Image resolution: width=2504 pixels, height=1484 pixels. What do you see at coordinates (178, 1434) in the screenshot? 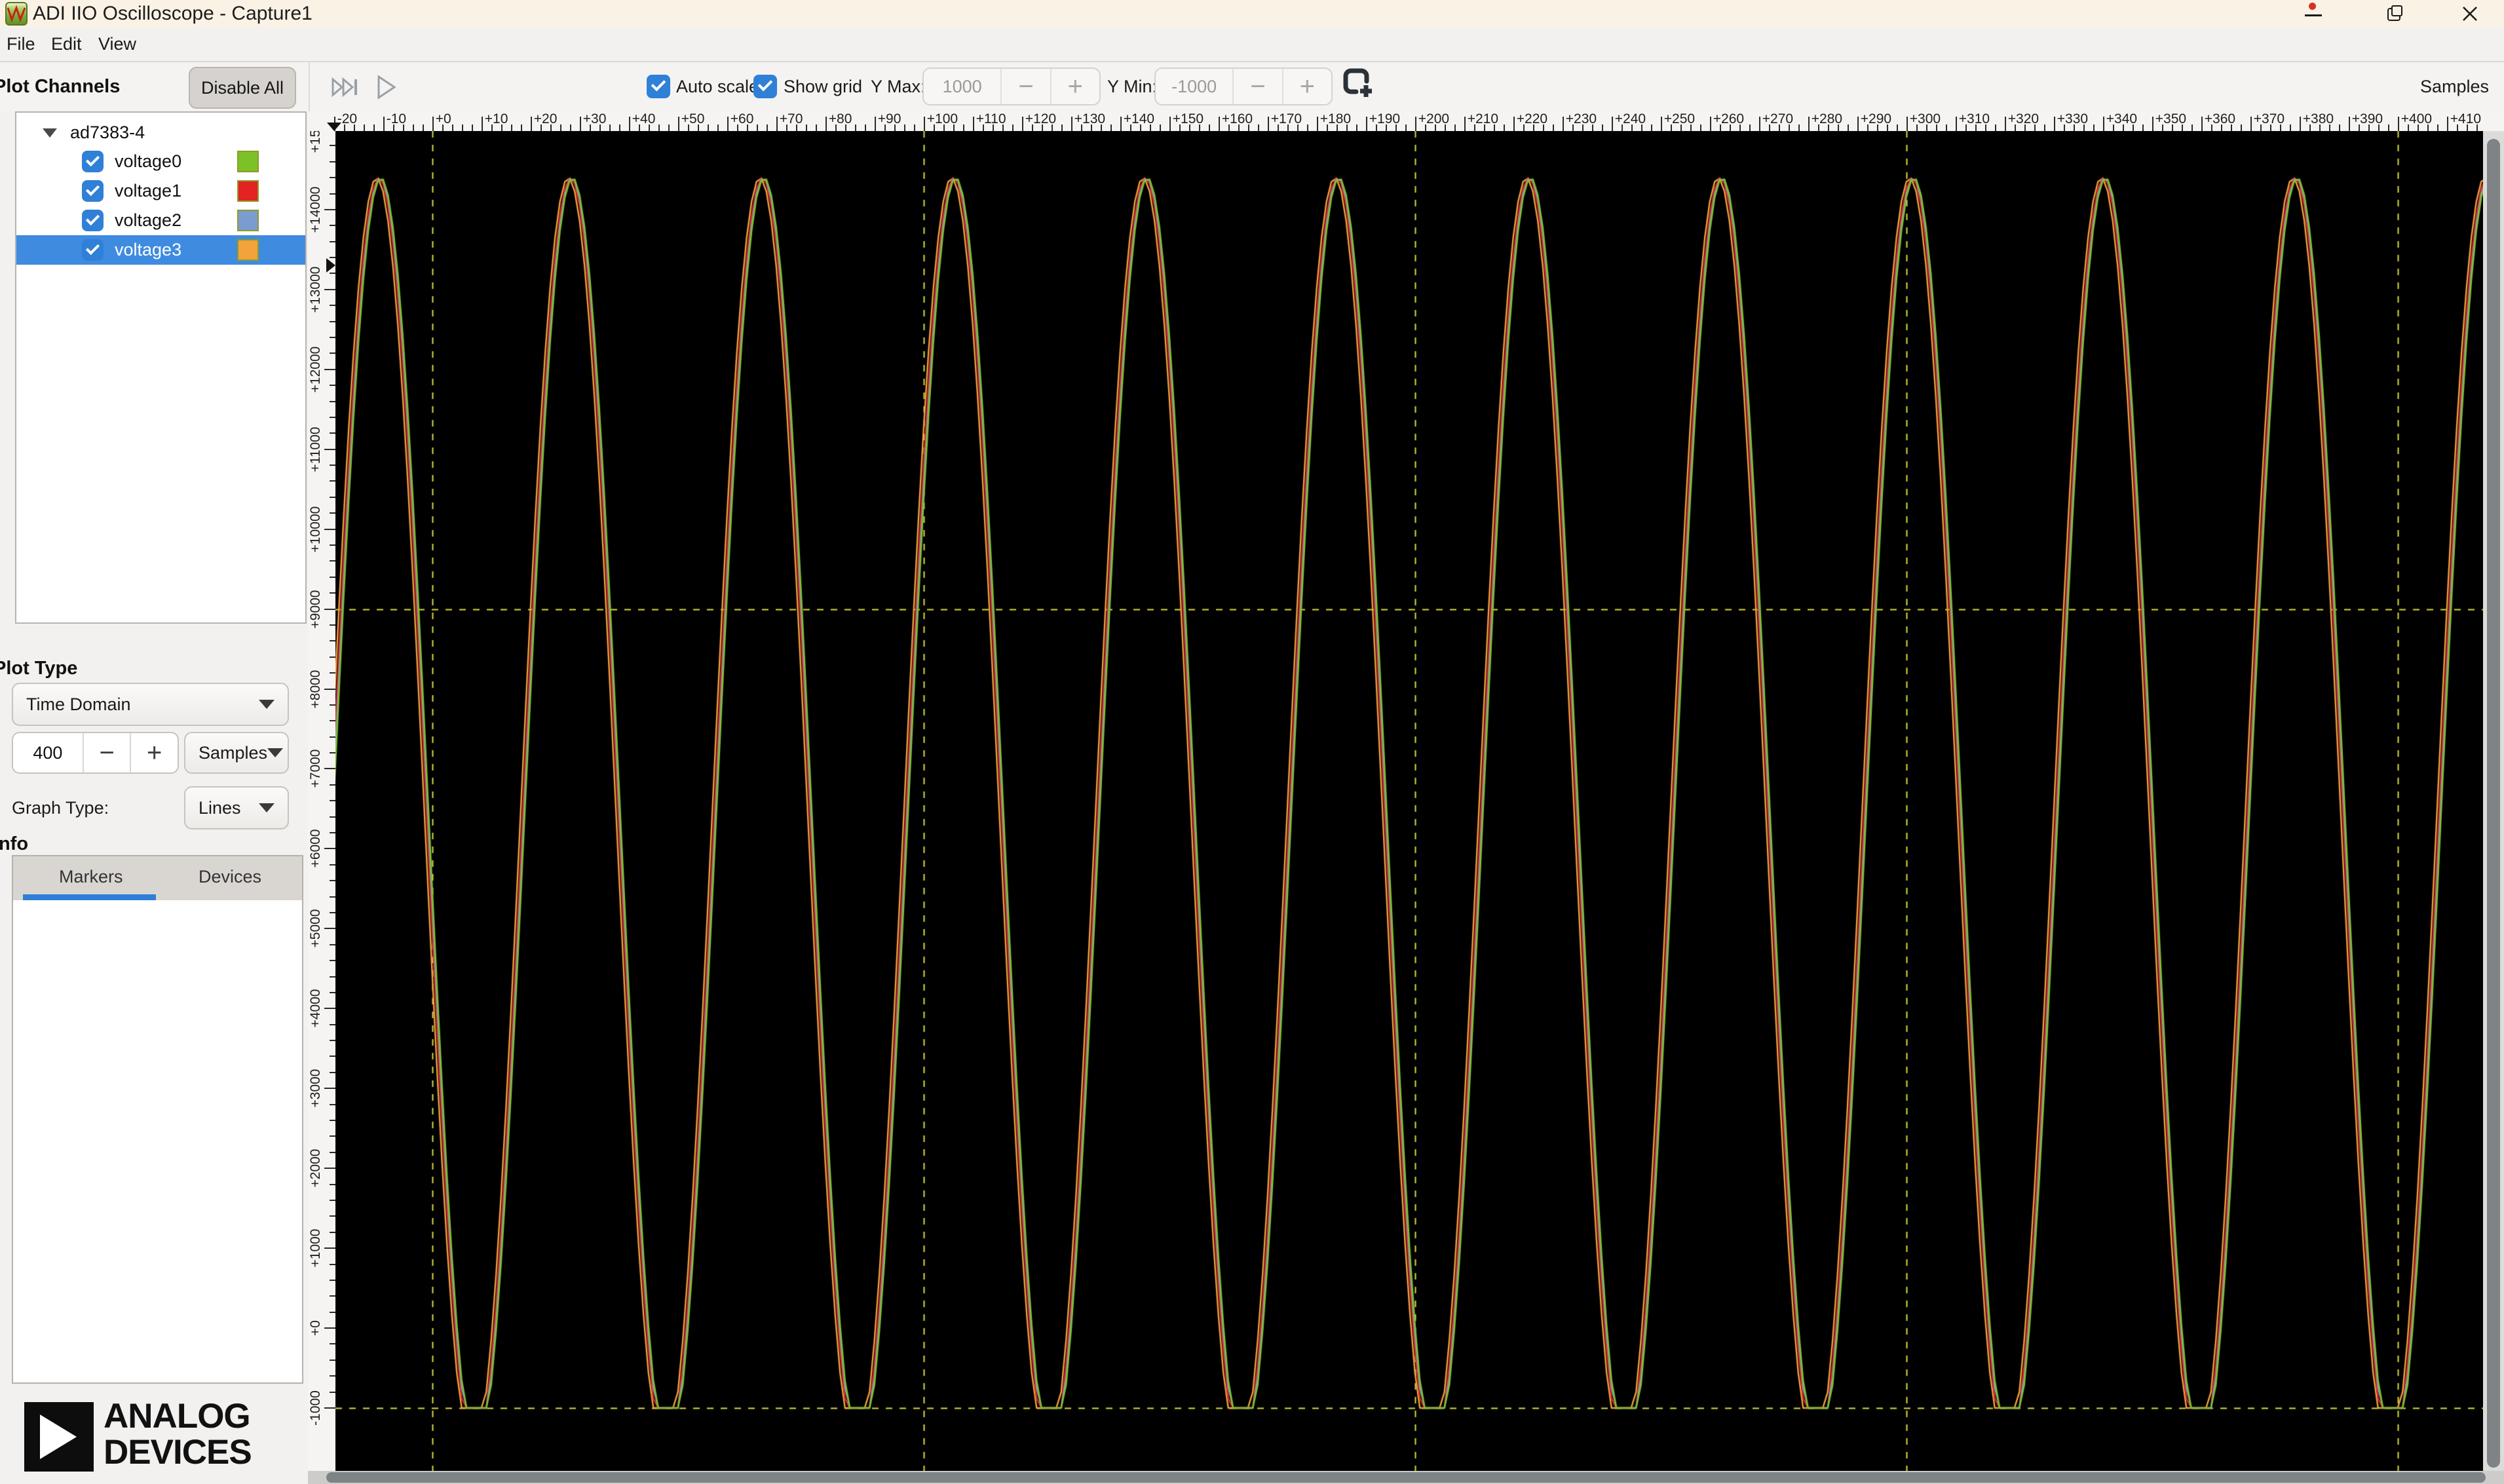
I see `analog-devices-wordmark: ANALOG DEVICES` at bounding box center [178, 1434].